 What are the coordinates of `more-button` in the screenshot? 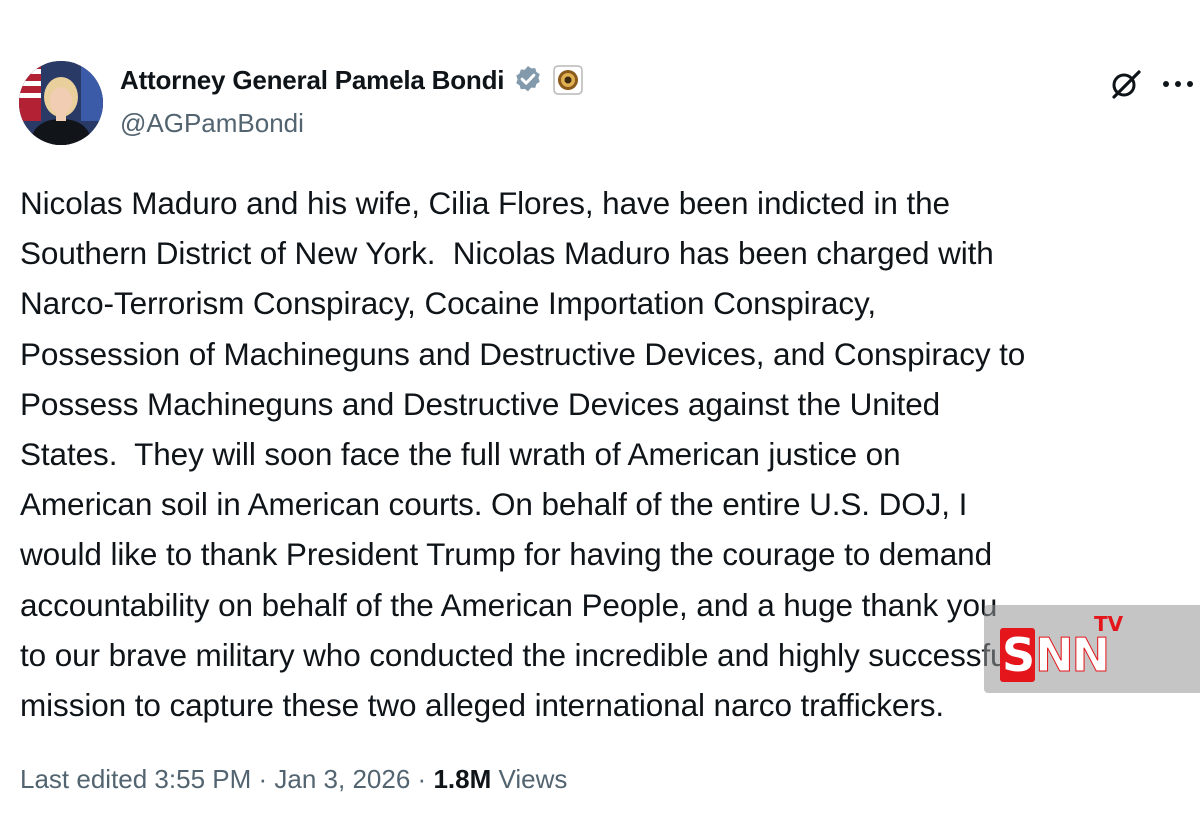 It's located at (1178, 84).